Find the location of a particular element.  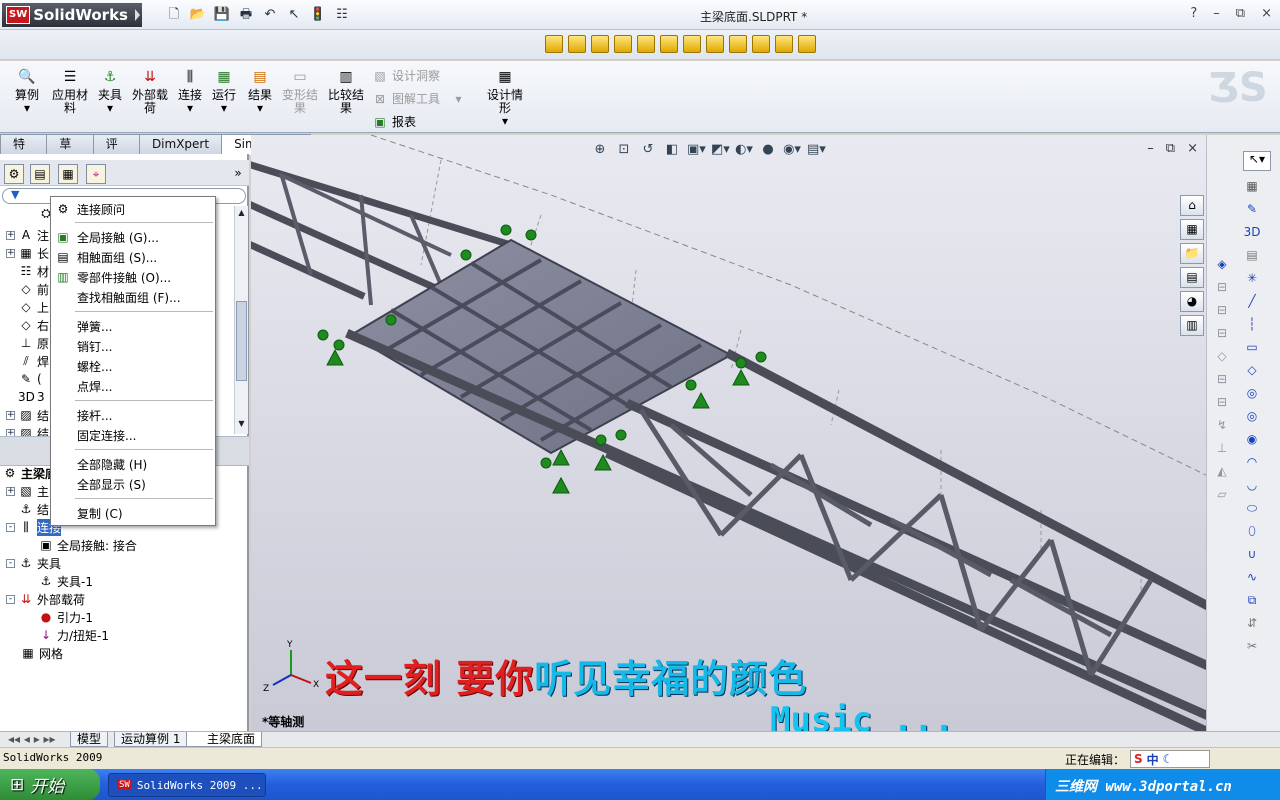

appearance-icon: ● is located at coordinates (768, 150).